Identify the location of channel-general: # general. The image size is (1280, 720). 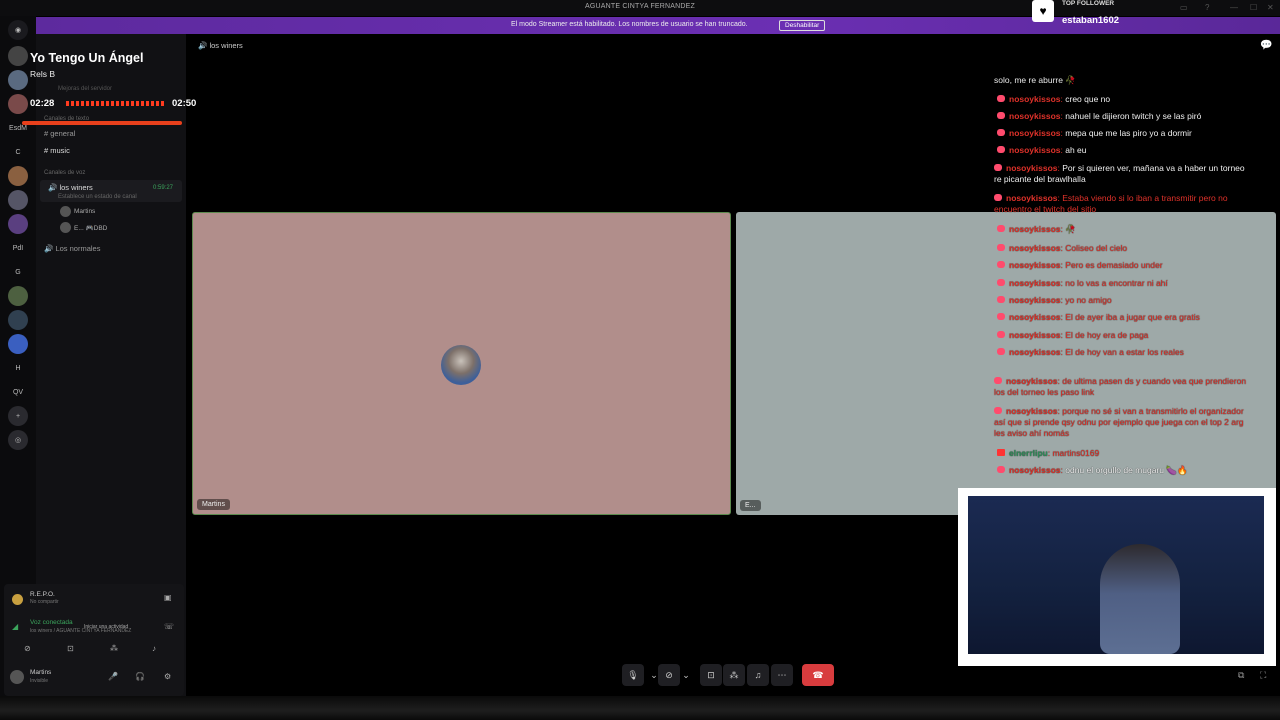
(59, 133).